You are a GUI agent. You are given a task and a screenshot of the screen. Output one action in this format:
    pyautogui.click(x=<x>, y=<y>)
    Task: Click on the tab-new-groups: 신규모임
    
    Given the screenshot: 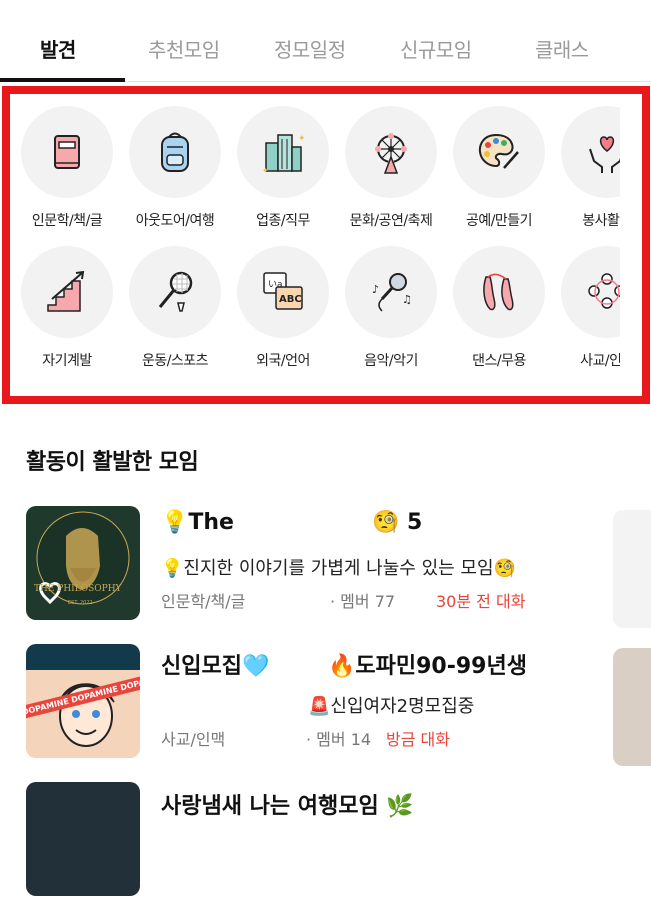 What is the action you would take?
    pyautogui.click(x=436, y=48)
    